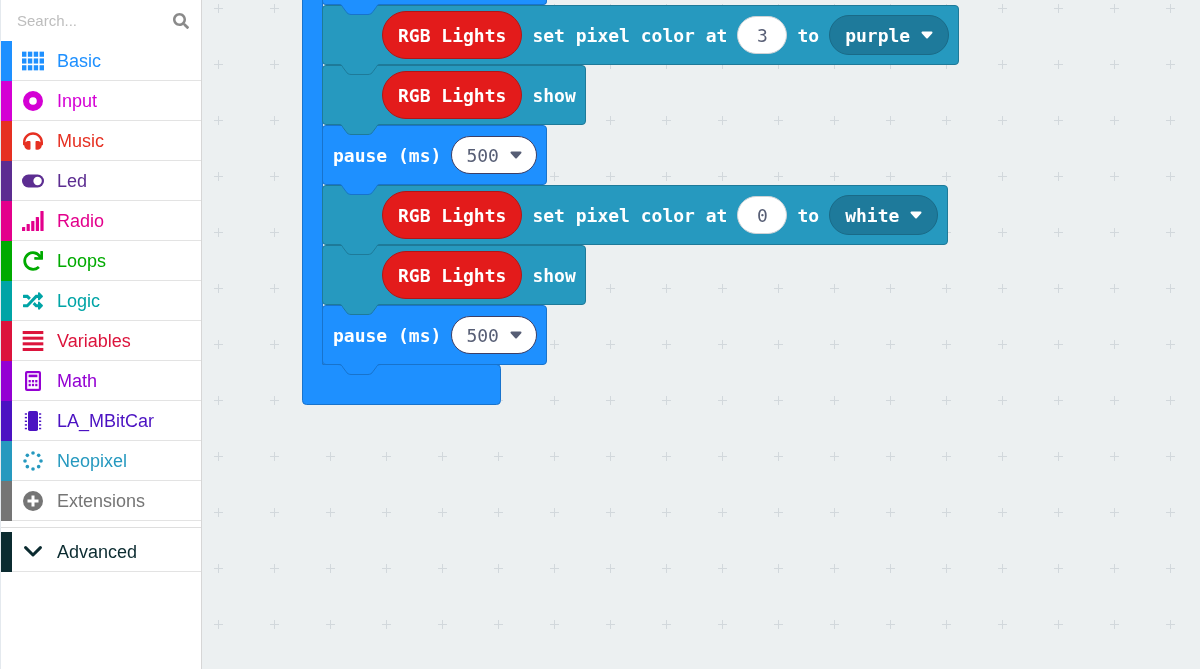 This screenshot has height=669, width=1200. Describe the element at coordinates (33, 460) in the screenshot. I see `dotted-ring-icon` at that location.